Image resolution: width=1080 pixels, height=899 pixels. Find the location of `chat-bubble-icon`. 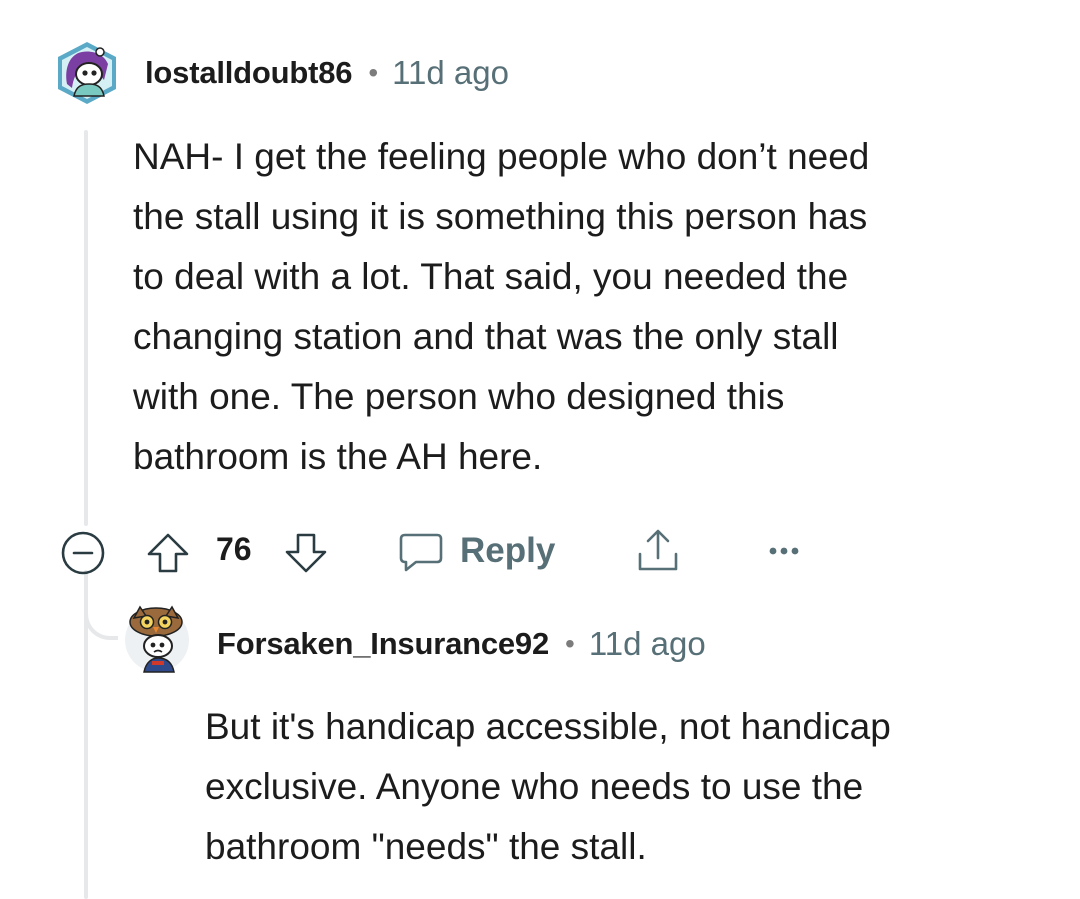

chat-bubble-icon is located at coordinates (421, 552).